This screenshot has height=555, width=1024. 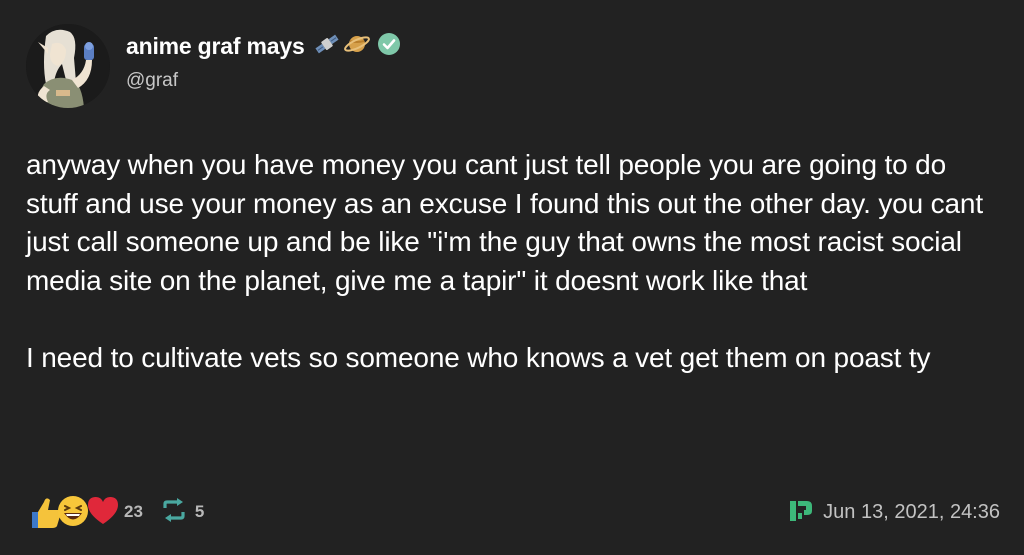 What do you see at coordinates (174, 512) in the screenshot?
I see `repost-icon` at bounding box center [174, 512].